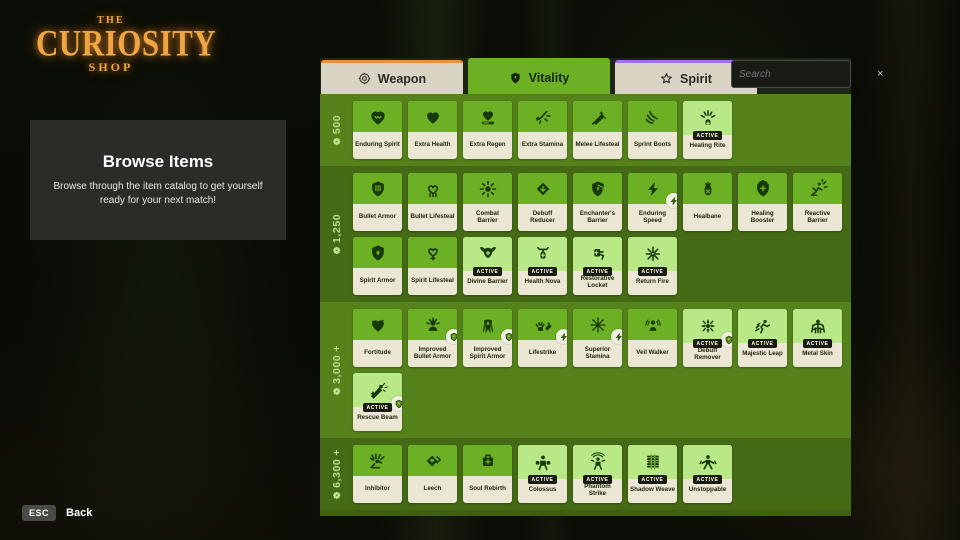 The height and width of the screenshot is (540, 960). I want to click on vitality-shield-icon, so click(515, 78).